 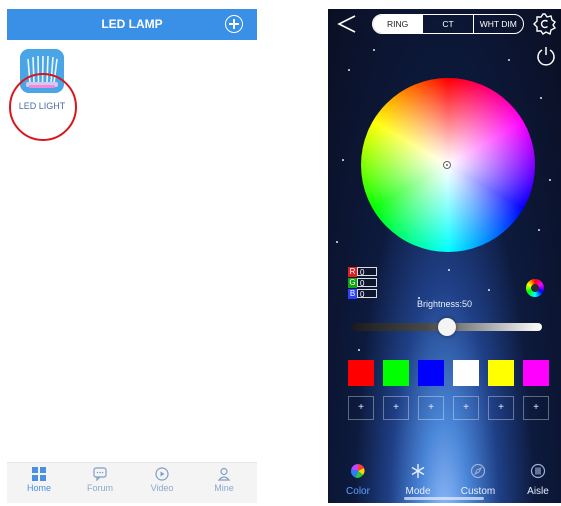 I want to click on mode-tabs: RING CT WHT DIM, so click(x=448, y=24).